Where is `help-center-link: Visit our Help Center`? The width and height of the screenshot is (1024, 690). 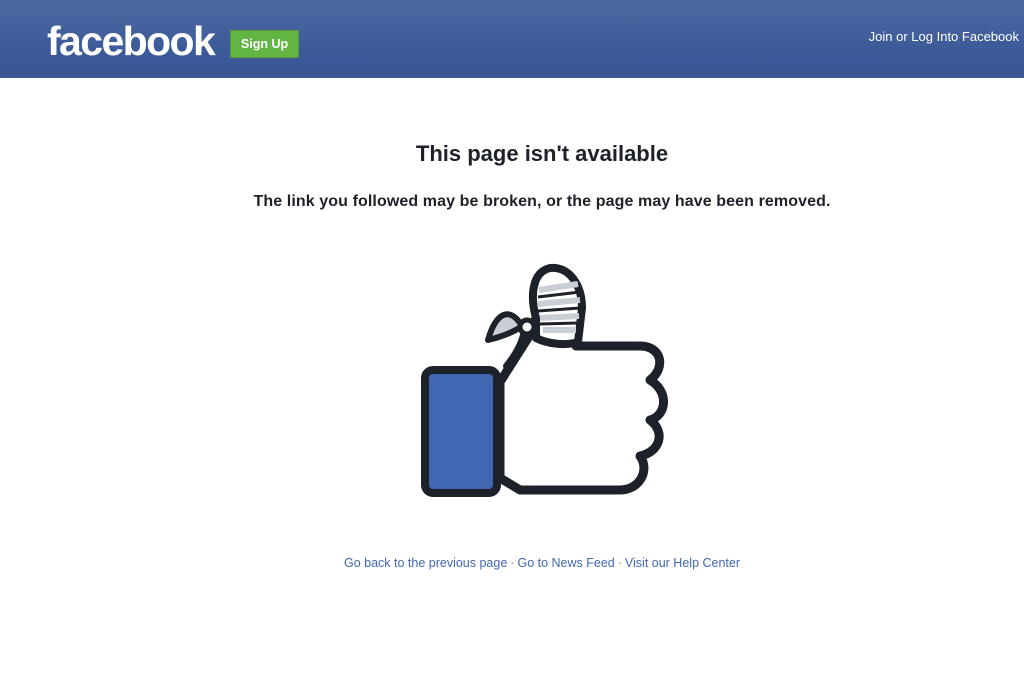
help-center-link: Visit our Help Center is located at coordinates (682, 563).